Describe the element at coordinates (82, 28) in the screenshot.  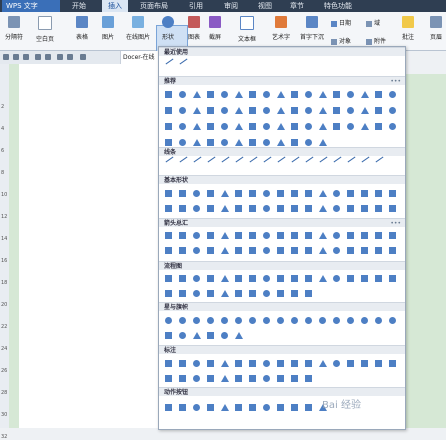
I see `table-button: 表格` at that location.